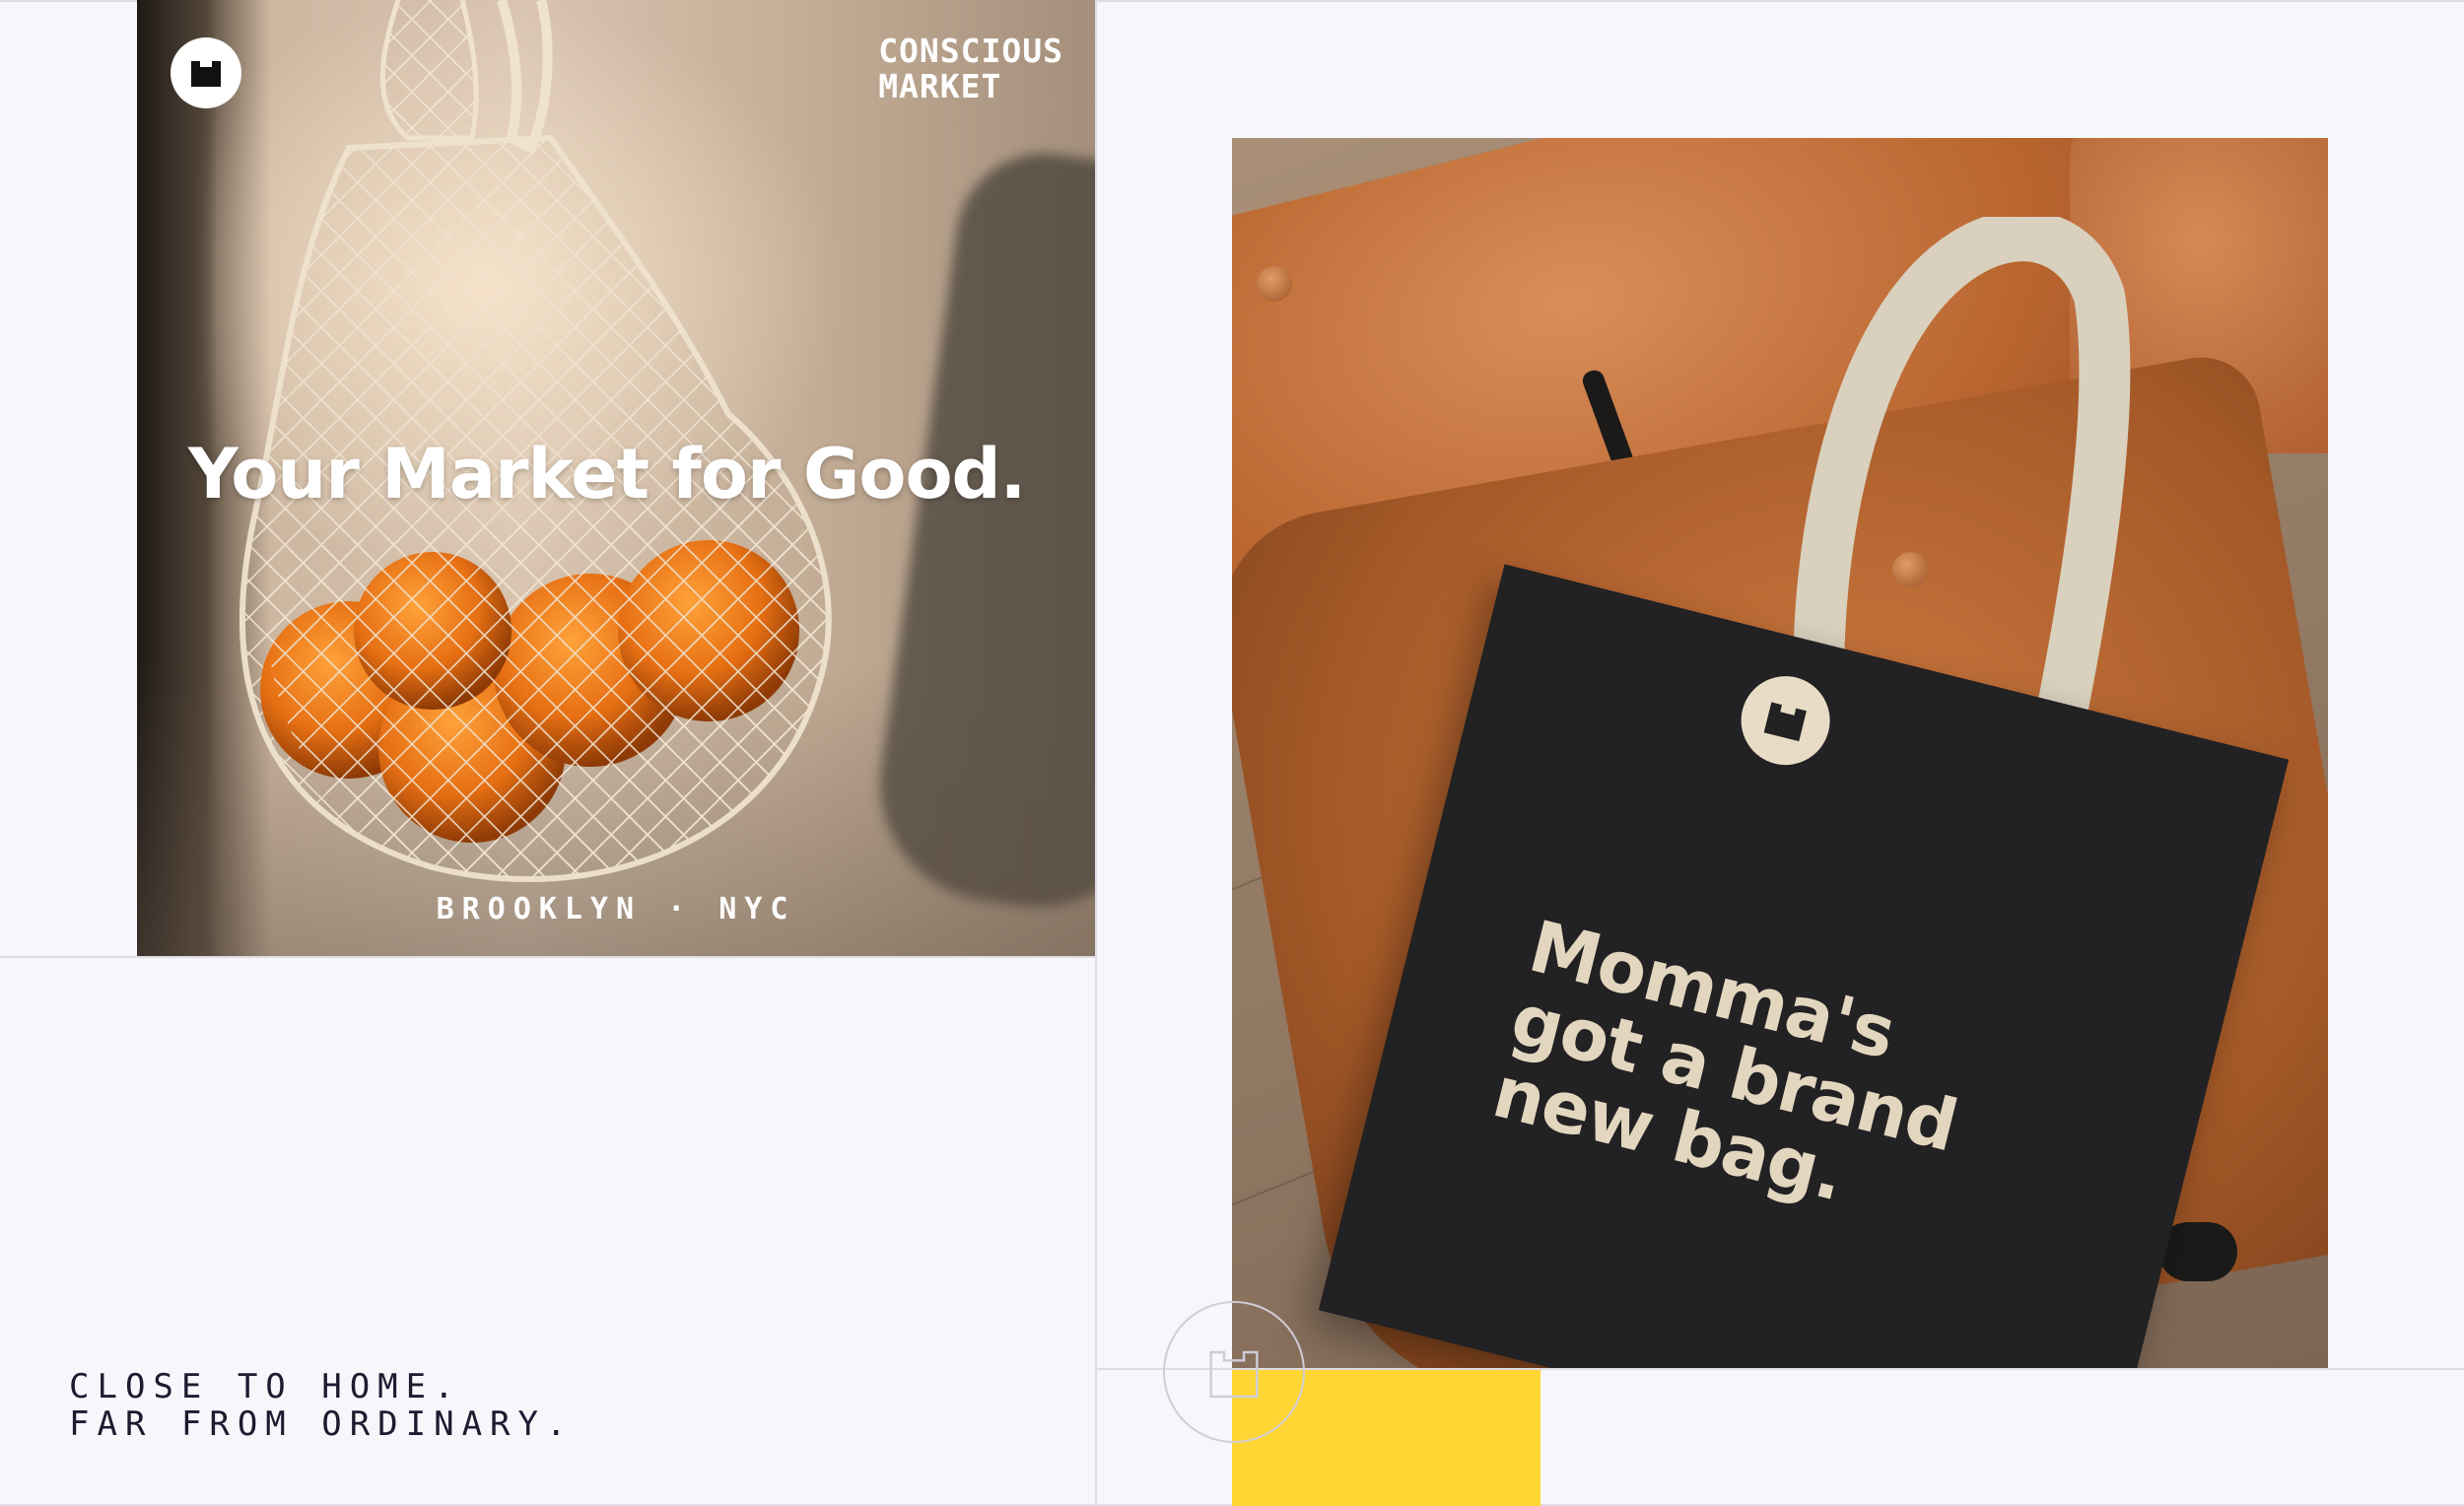 The width and height of the screenshot is (2464, 1506). I want to click on brand-wordmark: CONSCIOUS MARKET, so click(970, 69).